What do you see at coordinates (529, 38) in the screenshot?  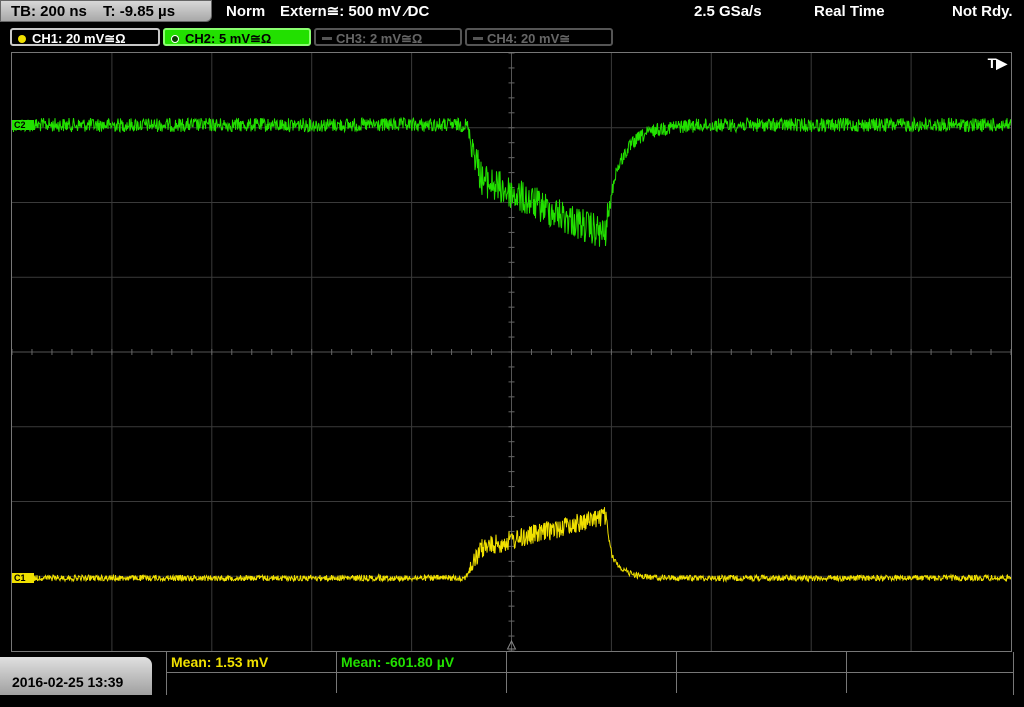 I see `channel-4-label: CH4: 20 mV≅` at bounding box center [529, 38].